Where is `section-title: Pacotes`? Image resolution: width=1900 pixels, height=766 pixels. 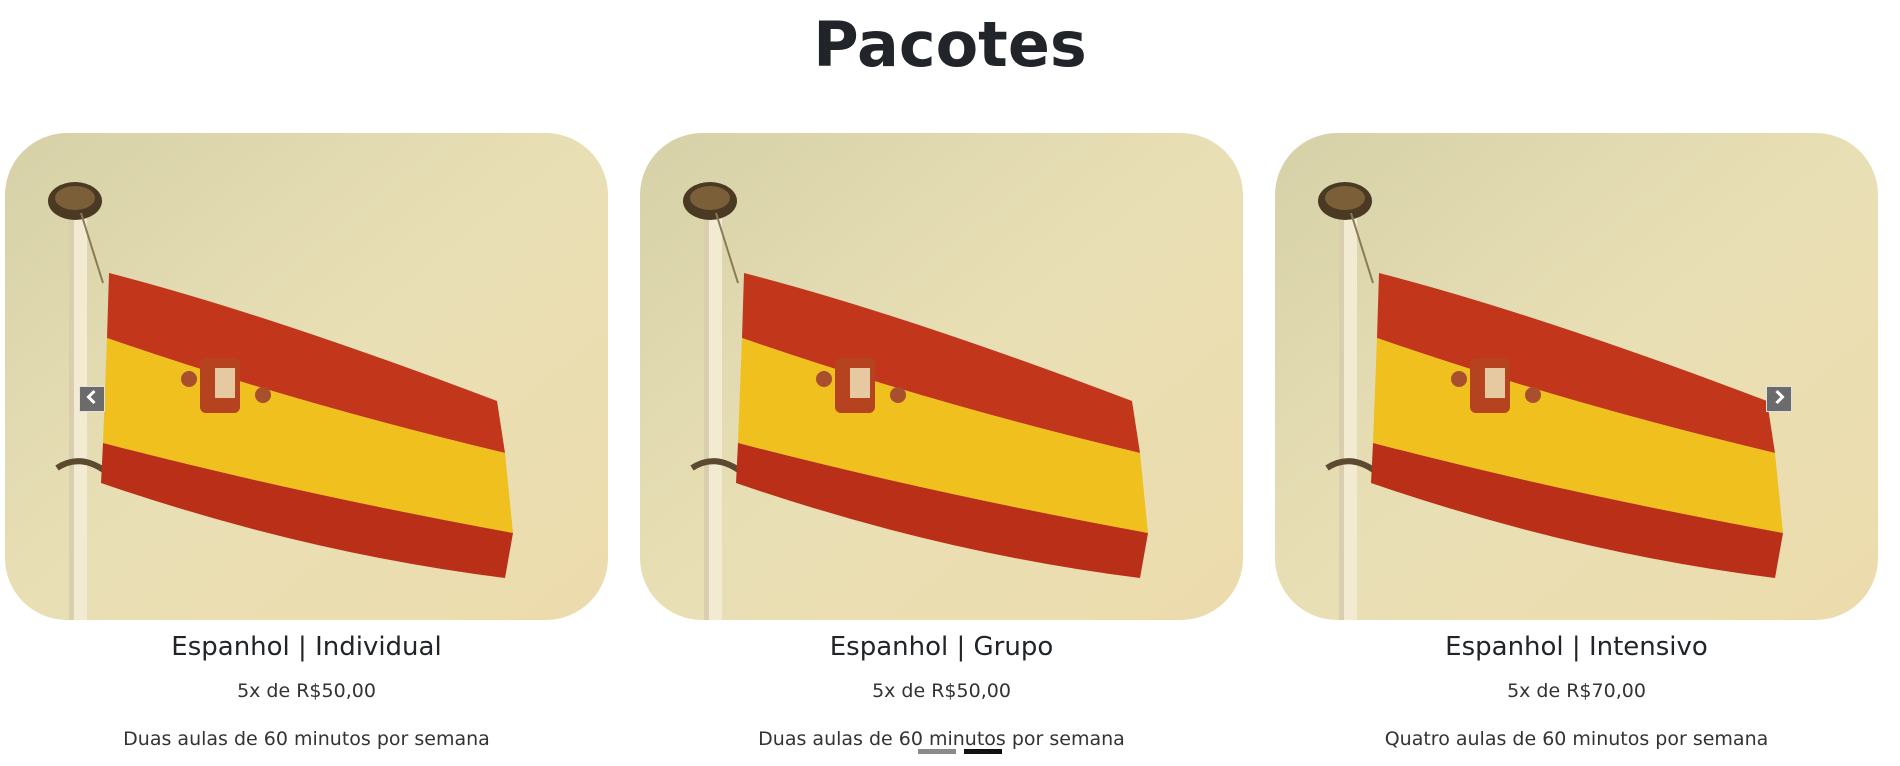 section-title: Pacotes is located at coordinates (950, 44).